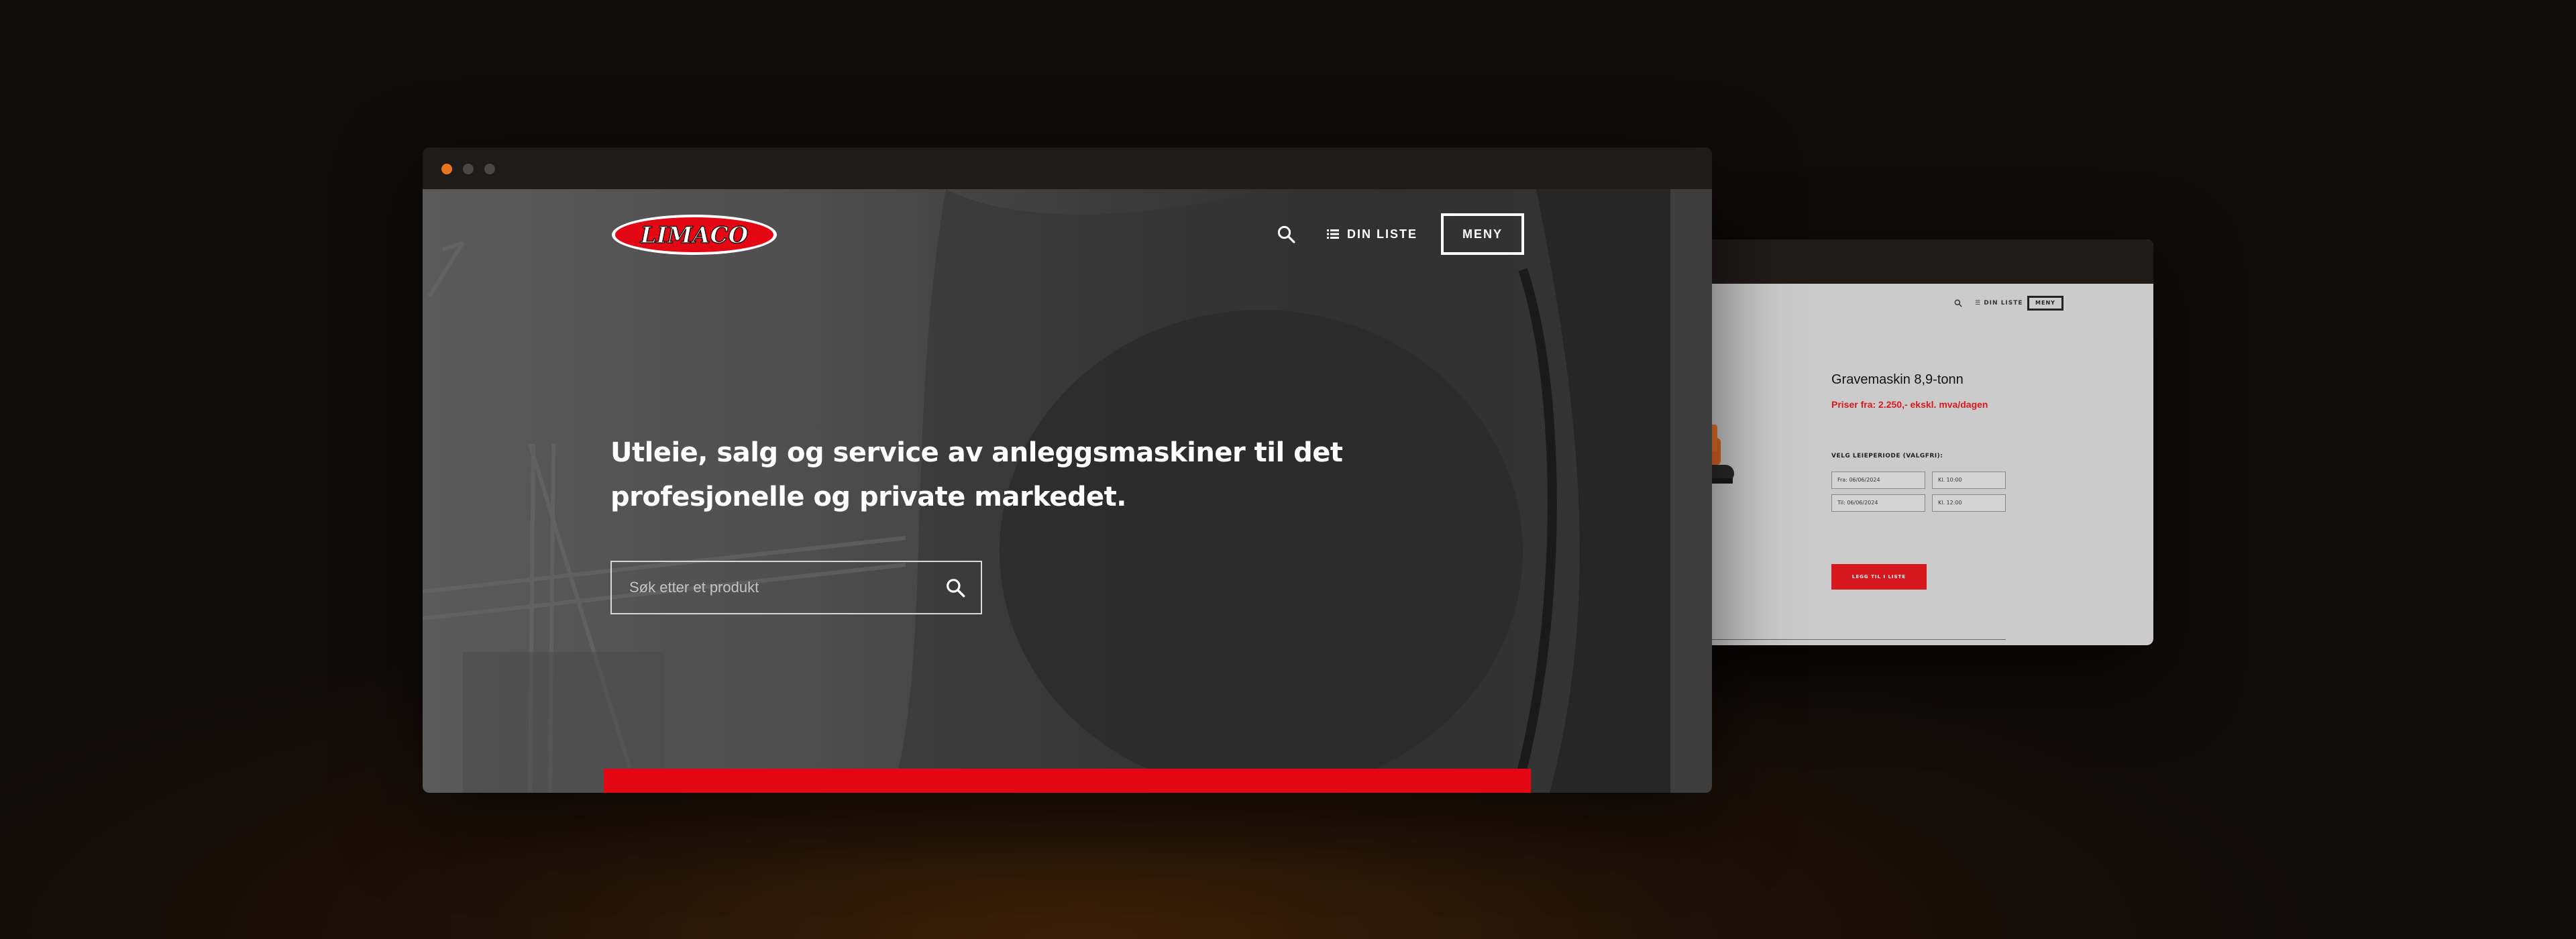 The height and width of the screenshot is (939, 2576). What do you see at coordinates (1887, 456) in the screenshot?
I see `rental-period-label: VELG LEIEPERIODE (VALGFRI):` at bounding box center [1887, 456].